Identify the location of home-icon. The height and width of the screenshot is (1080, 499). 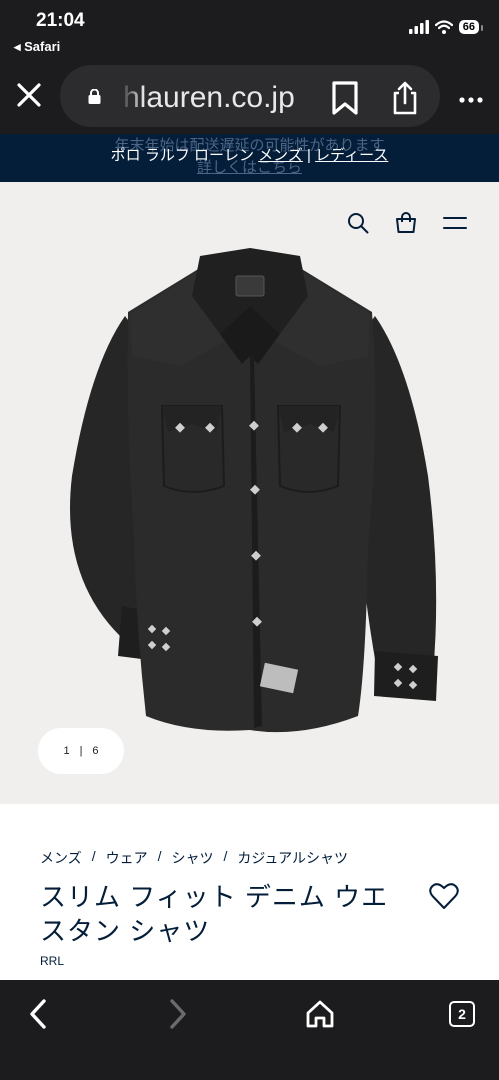
(320, 1014).